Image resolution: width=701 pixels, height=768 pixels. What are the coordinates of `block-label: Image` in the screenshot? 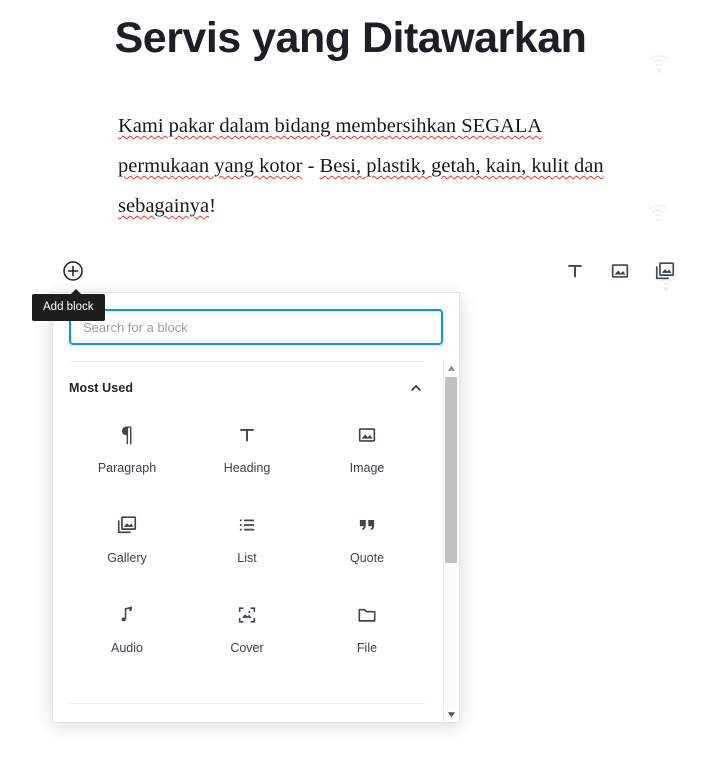 It's located at (367, 468).